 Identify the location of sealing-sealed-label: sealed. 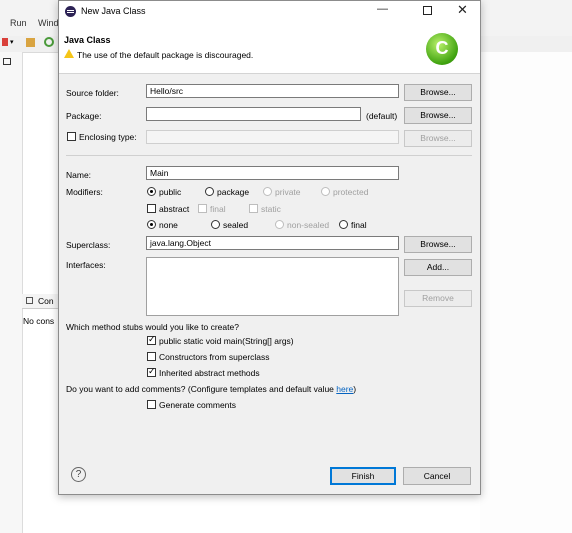
(236, 225).